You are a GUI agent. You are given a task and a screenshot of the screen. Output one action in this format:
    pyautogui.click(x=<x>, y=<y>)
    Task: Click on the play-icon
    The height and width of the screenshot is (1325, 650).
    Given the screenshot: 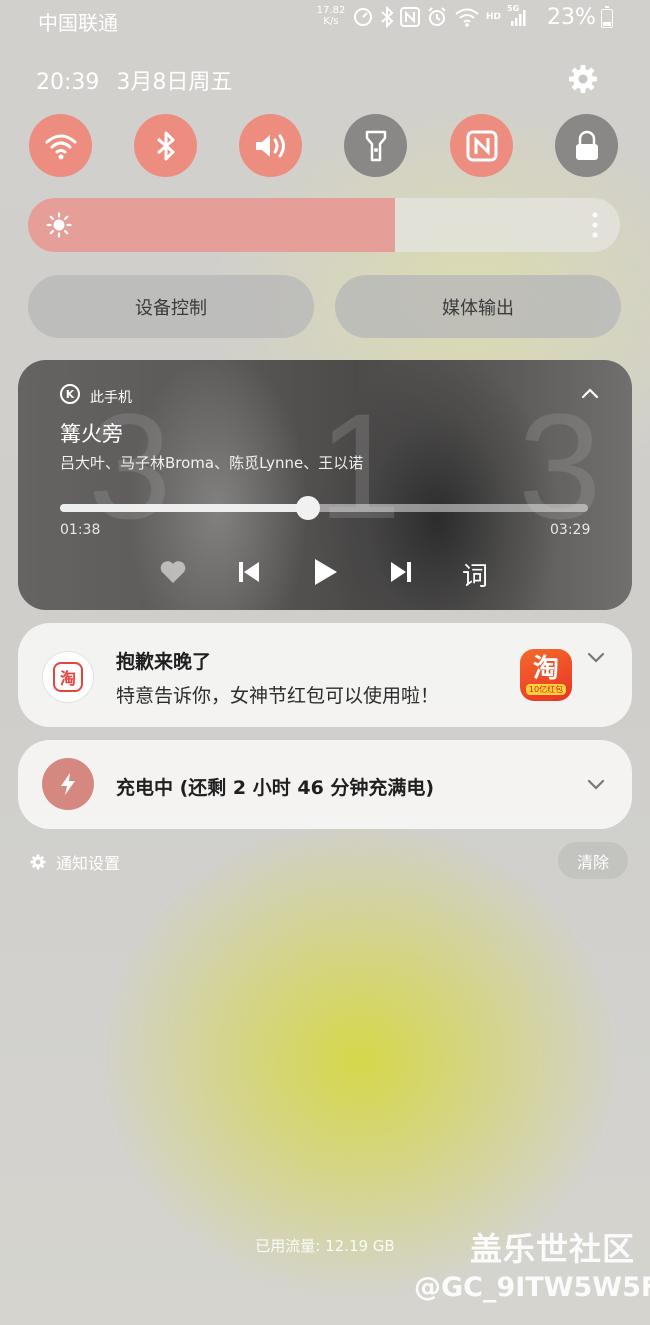 What is the action you would take?
    pyautogui.click(x=325, y=572)
    